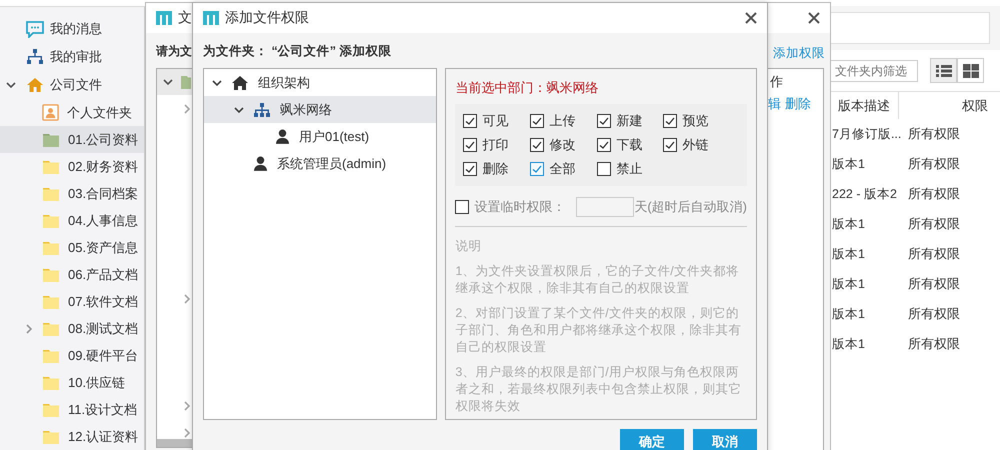  Describe the element at coordinates (798, 104) in the screenshot. I see `action-link: 删除` at that location.